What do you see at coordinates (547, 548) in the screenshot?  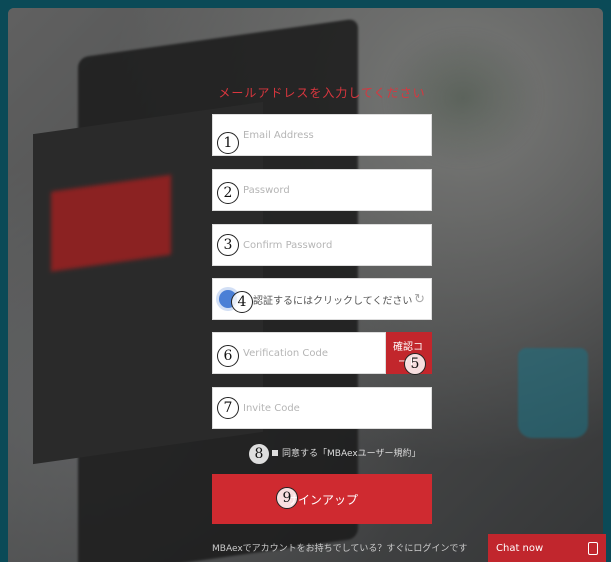 I see `chat-now-button: Chat now` at bounding box center [547, 548].